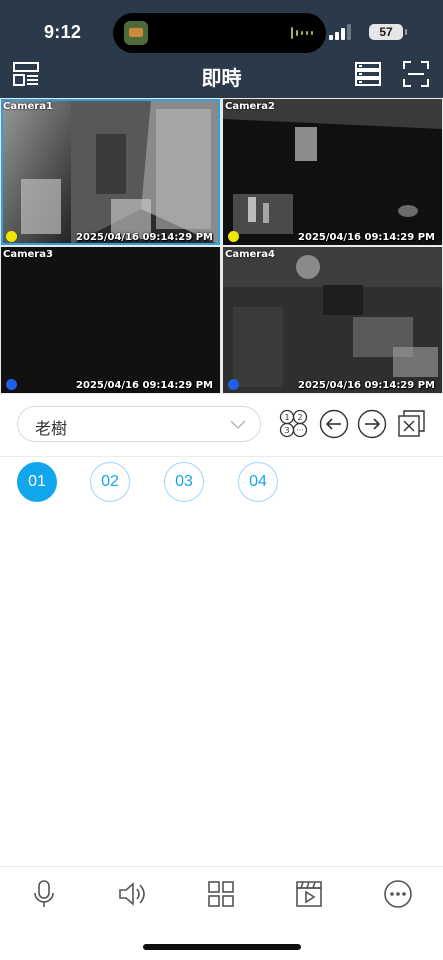 This screenshot has height=960, width=443. What do you see at coordinates (184, 482) in the screenshot?
I see `channel-03-button: 03` at bounding box center [184, 482].